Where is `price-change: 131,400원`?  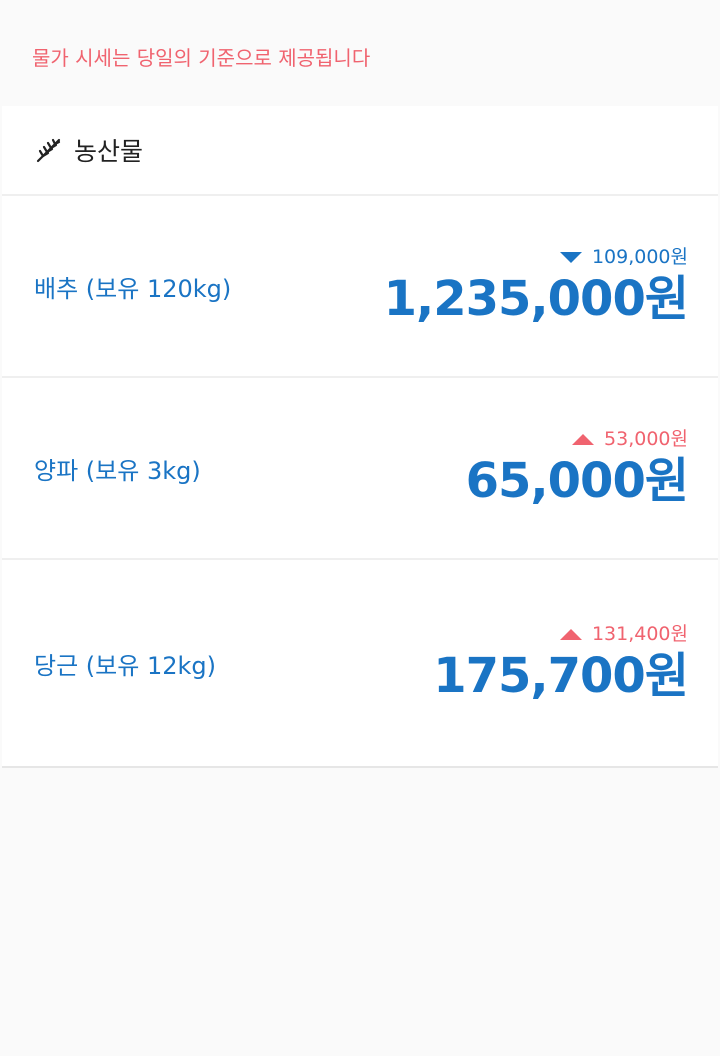 price-change: 131,400원 is located at coordinates (623, 634).